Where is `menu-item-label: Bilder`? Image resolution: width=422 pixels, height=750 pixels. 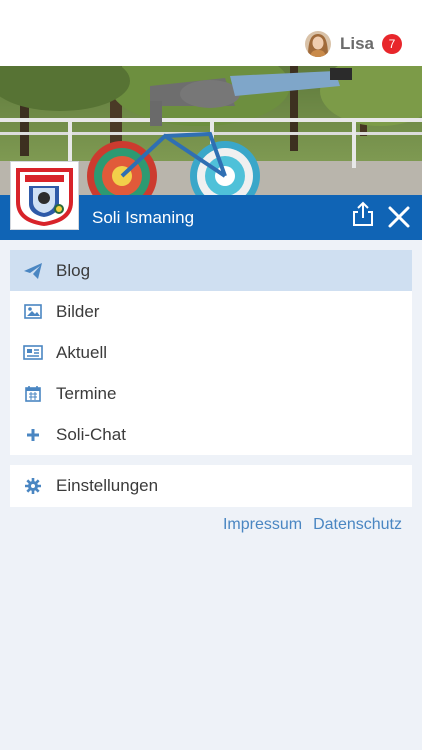 menu-item-label: Bilder is located at coordinates (78, 311).